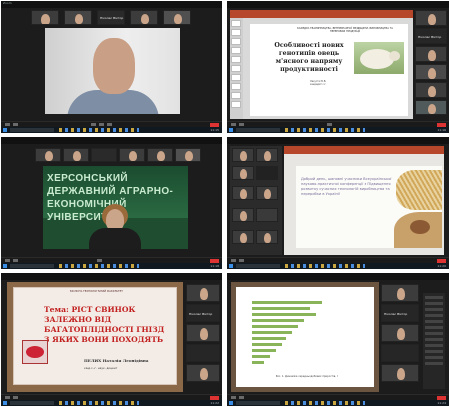 Image resolution: width=450 pixels, height=407 pixels. I want to click on participant-name: Ніколас Віктор, so click(112, 18).